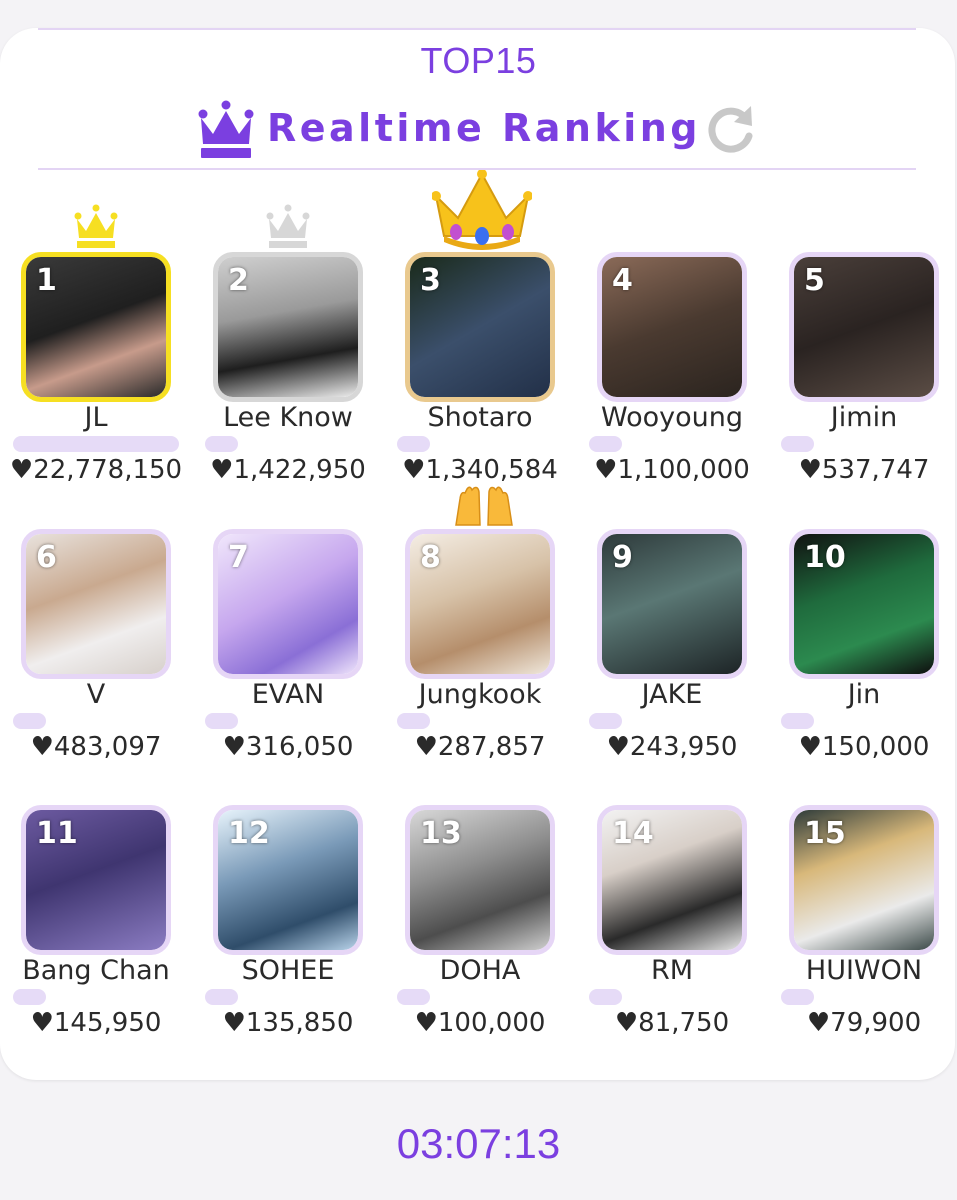  Describe the element at coordinates (672, 970) in the screenshot. I see `artist-name: RM` at that location.